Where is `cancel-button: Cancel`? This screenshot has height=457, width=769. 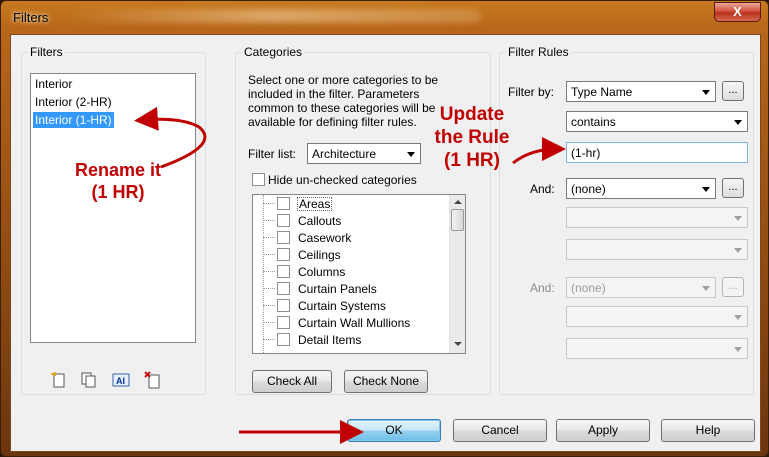 cancel-button: Cancel is located at coordinates (500, 430).